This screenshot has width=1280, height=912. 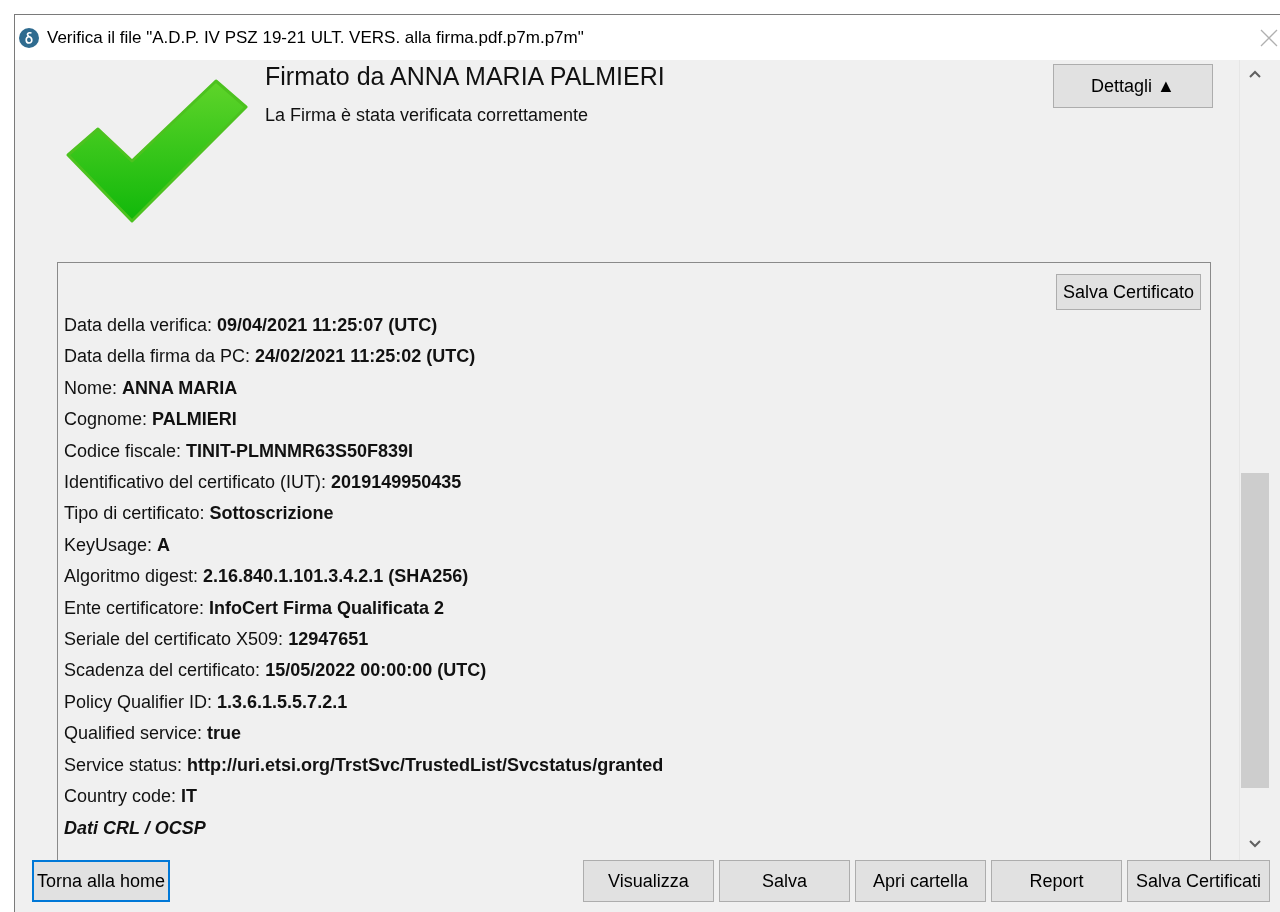 I want to click on detail-line: Ente certificatore: InfoCert Firma Qualificata 2, so click(x=255, y=608).